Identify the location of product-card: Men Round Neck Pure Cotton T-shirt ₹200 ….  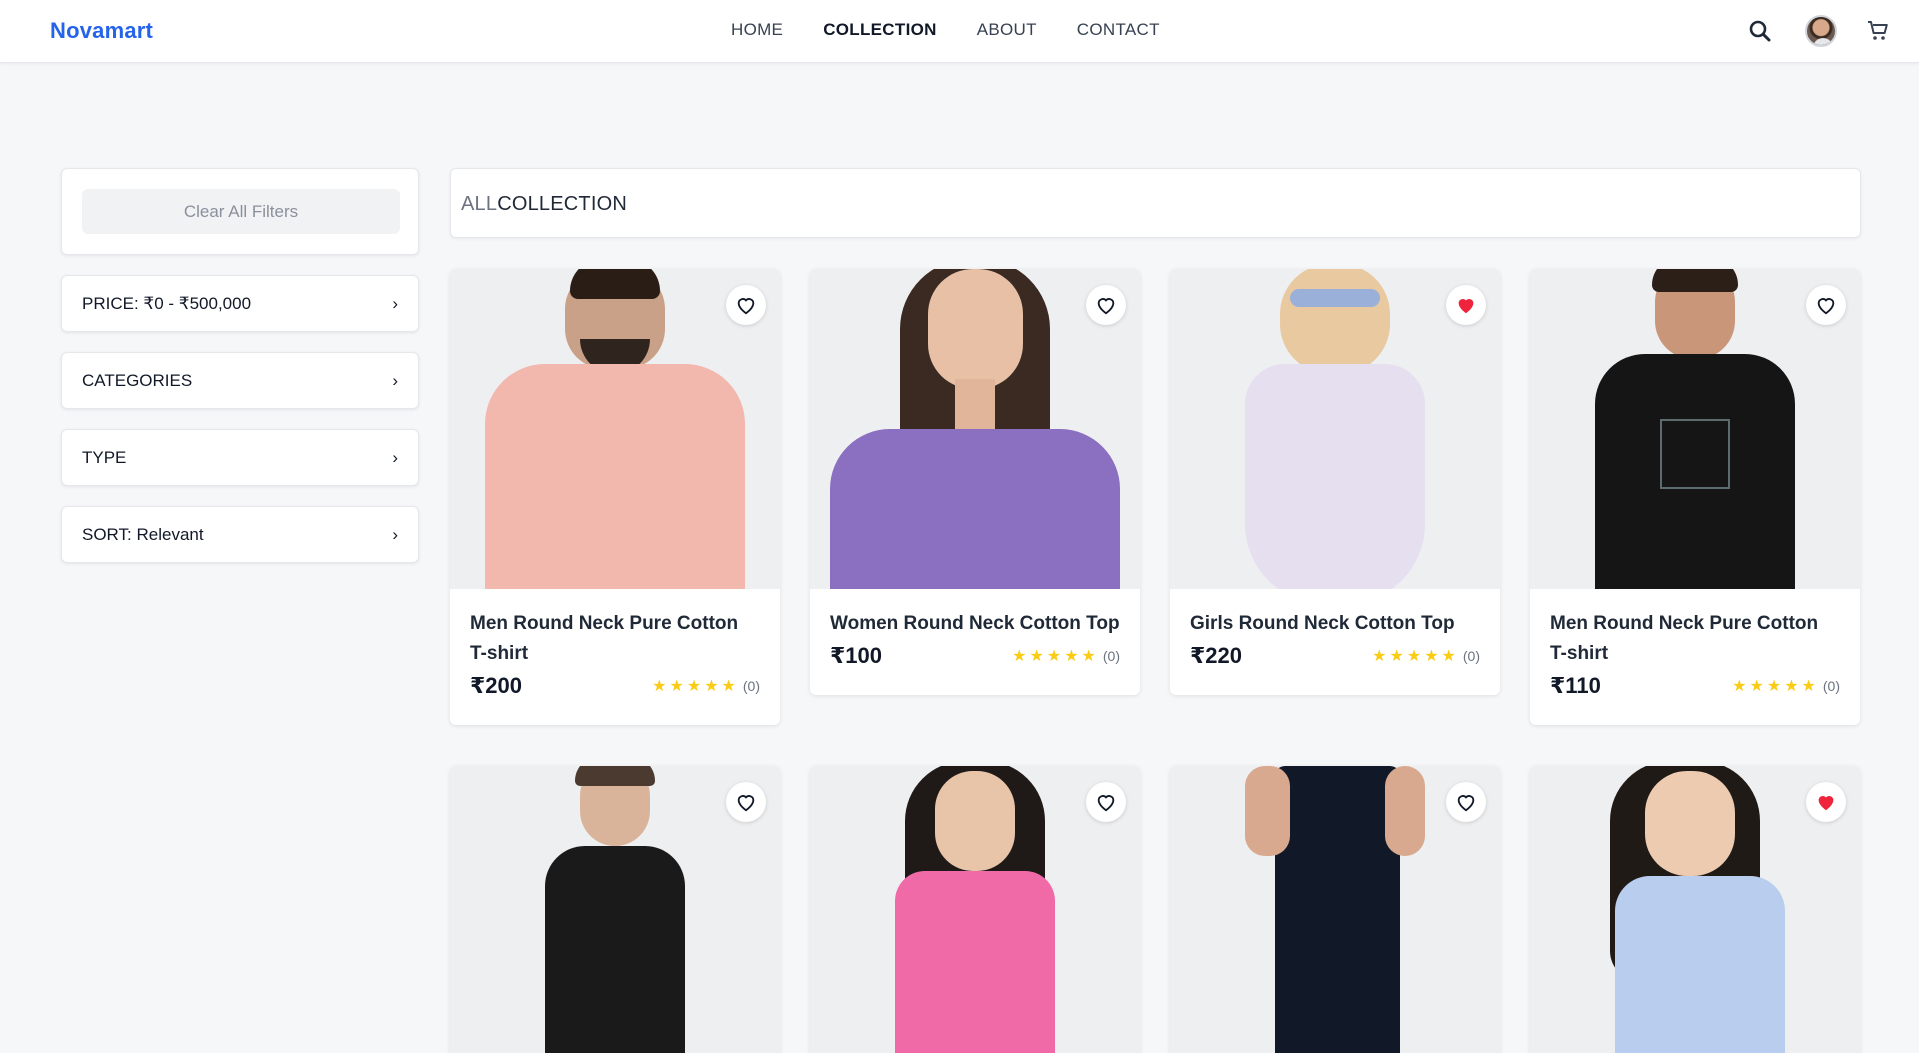
(615, 497).